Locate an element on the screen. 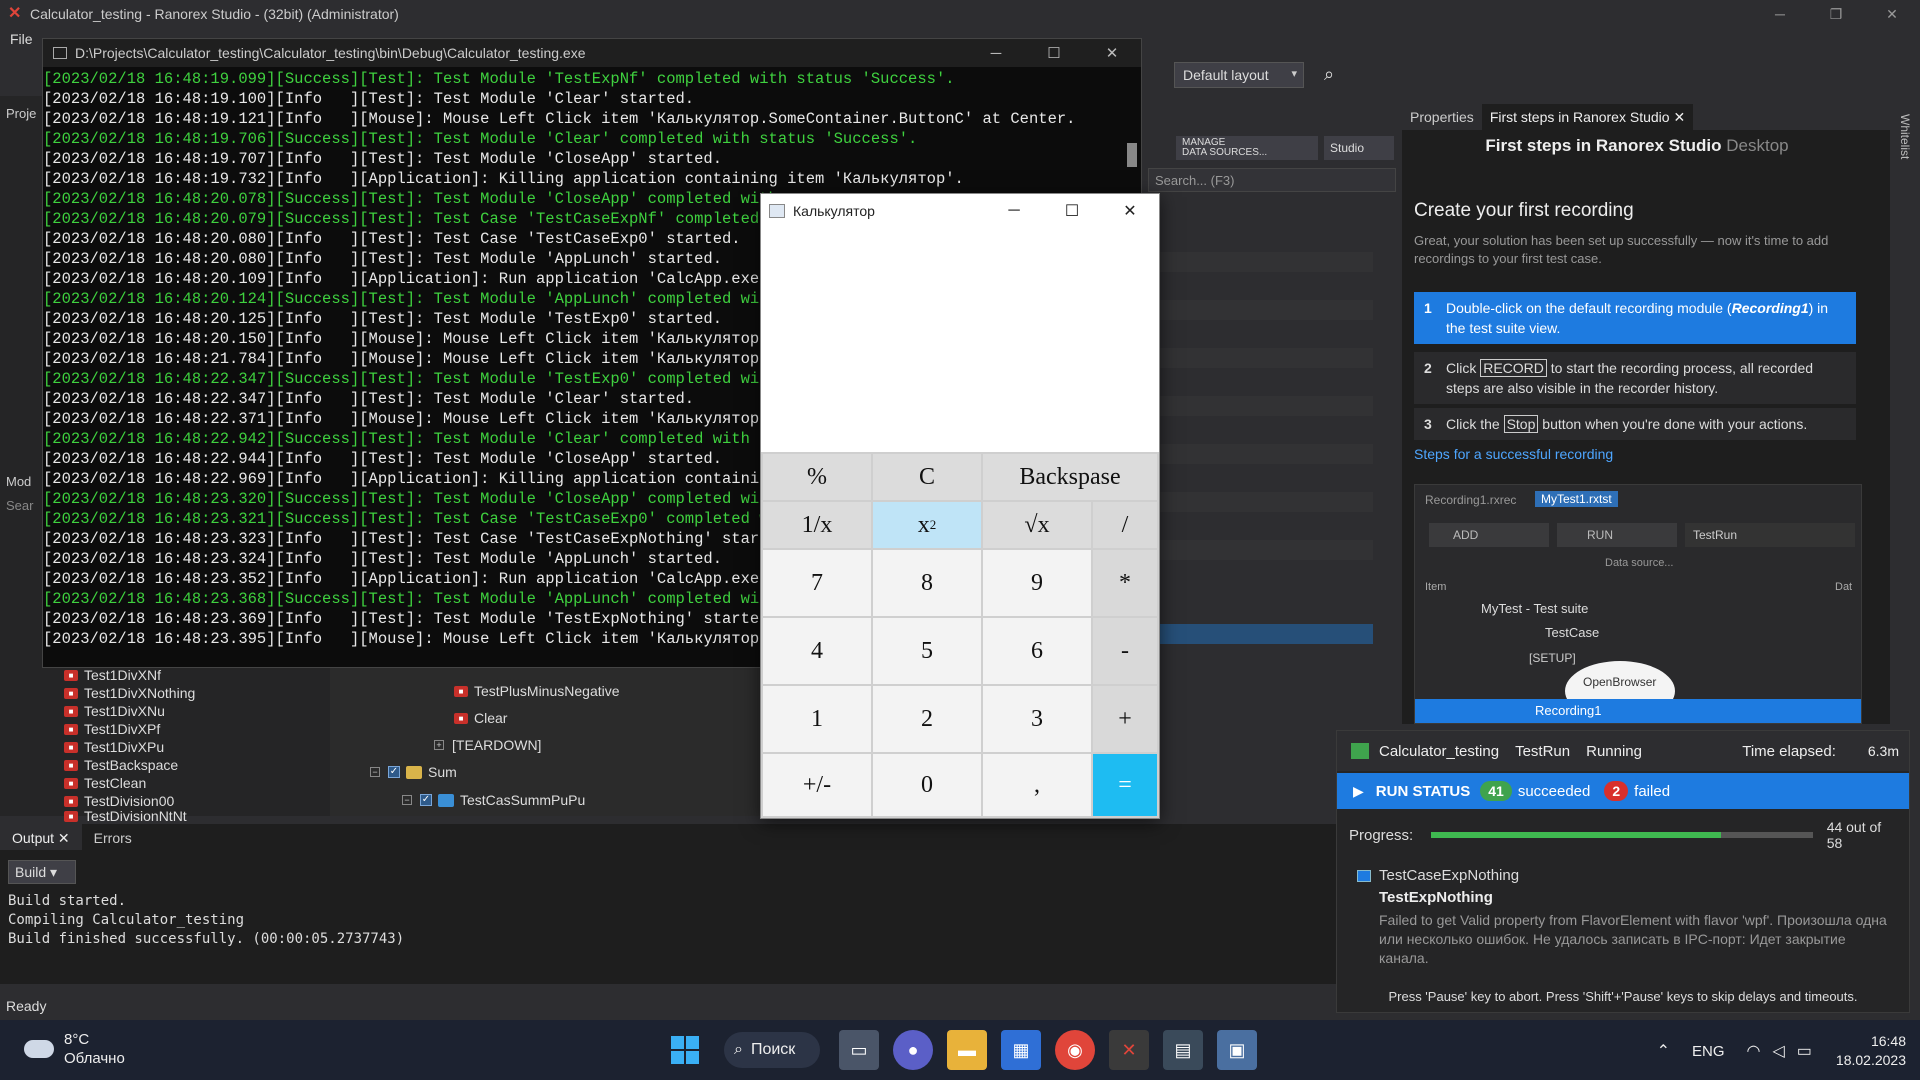 The height and width of the screenshot is (1080, 1920). menu-file: File is located at coordinates (21, 39).